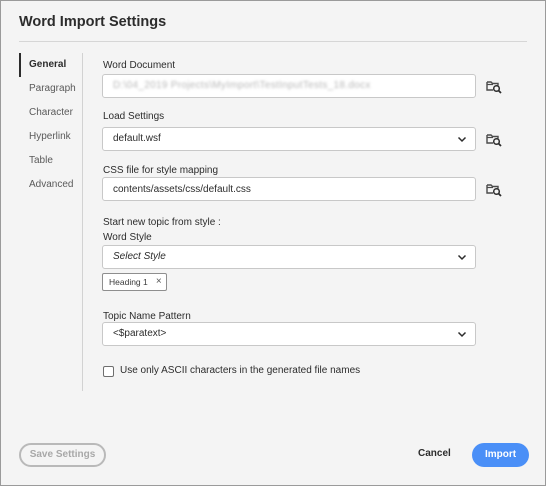 This screenshot has height=486, width=546. I want to click on sidebar-item-general: General, so click(54, 65).